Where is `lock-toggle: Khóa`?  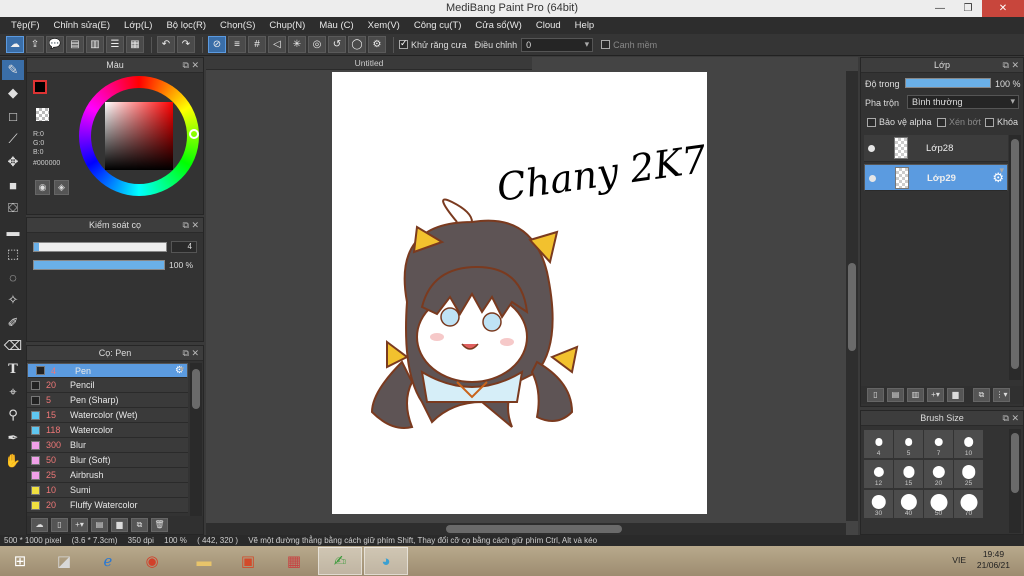 lock-toggle: Khóa is located at coordinates (1001, 122).